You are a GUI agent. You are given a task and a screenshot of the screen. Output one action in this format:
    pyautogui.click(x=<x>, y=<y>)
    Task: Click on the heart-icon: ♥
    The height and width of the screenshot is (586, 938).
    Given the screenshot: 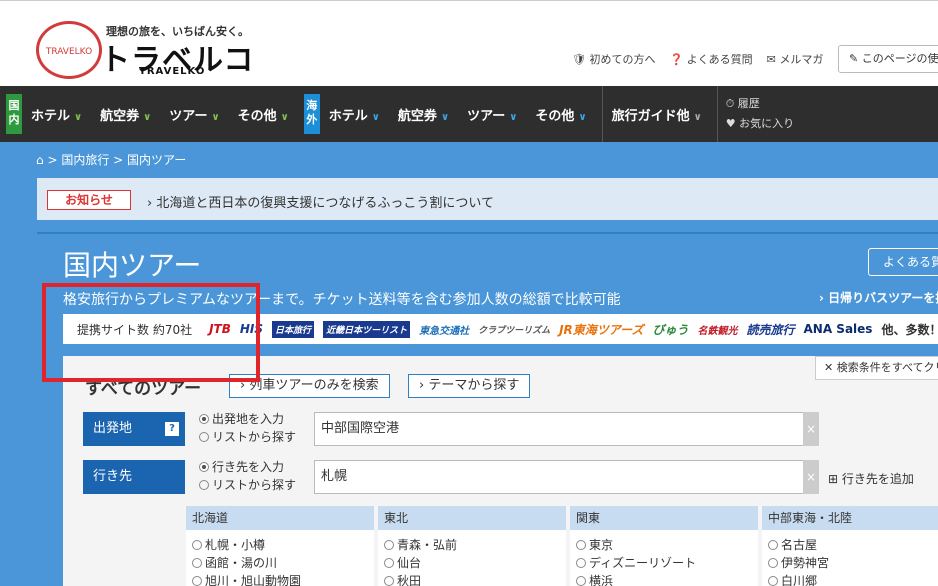 What is the action you would take?
    pyautogui.click(x=730, y=123)
    